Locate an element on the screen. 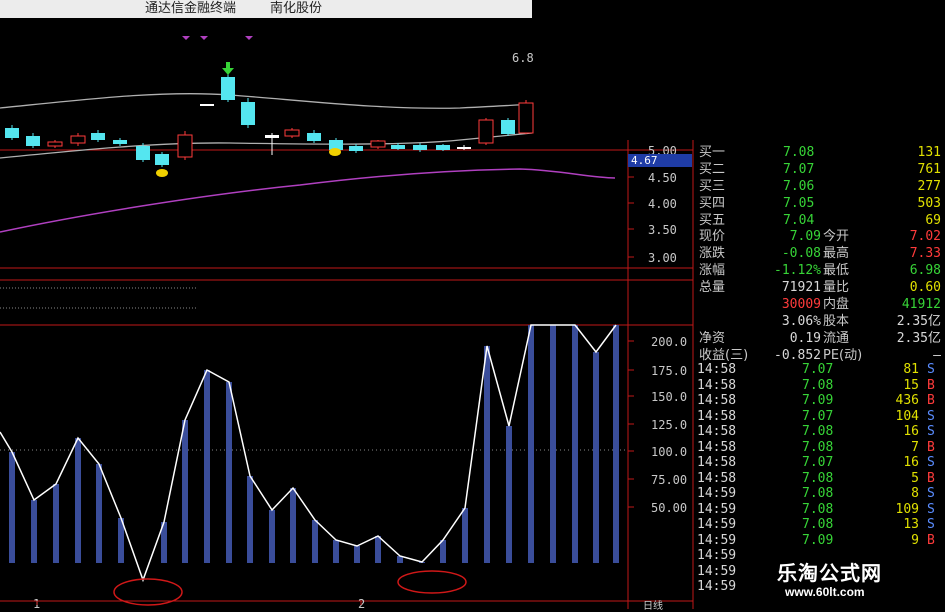  quote-row: 外盘30009内盘41912 is located at coordinates (820, 305).